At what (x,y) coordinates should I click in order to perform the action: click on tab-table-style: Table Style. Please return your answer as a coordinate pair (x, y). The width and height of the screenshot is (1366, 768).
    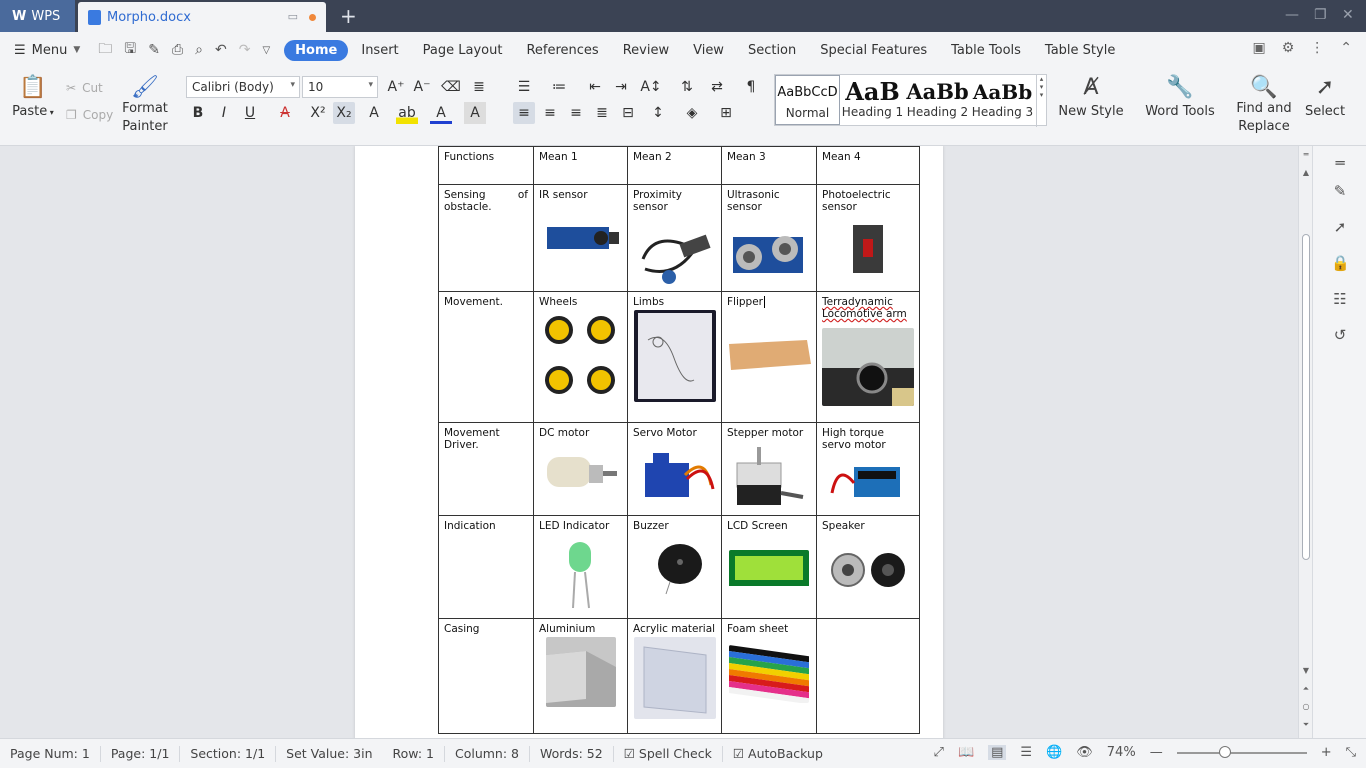
    Looking at the image, I should click on (1080, 50).